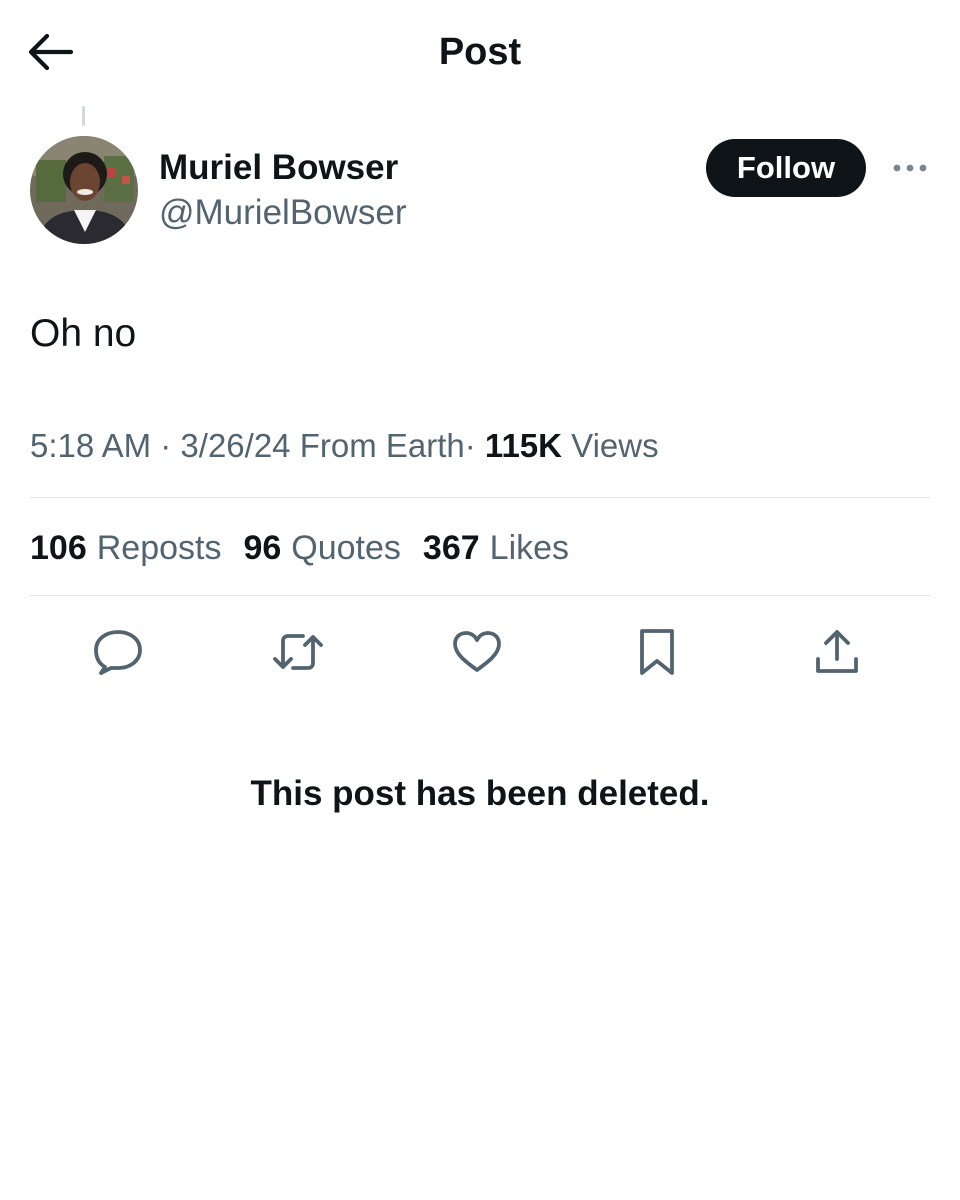 The image size is (960, 1200). What do you see at coordinates (159, 548) in the screenshot?
I see `reposts-label: Reposts` at bounding box center [159, 548].